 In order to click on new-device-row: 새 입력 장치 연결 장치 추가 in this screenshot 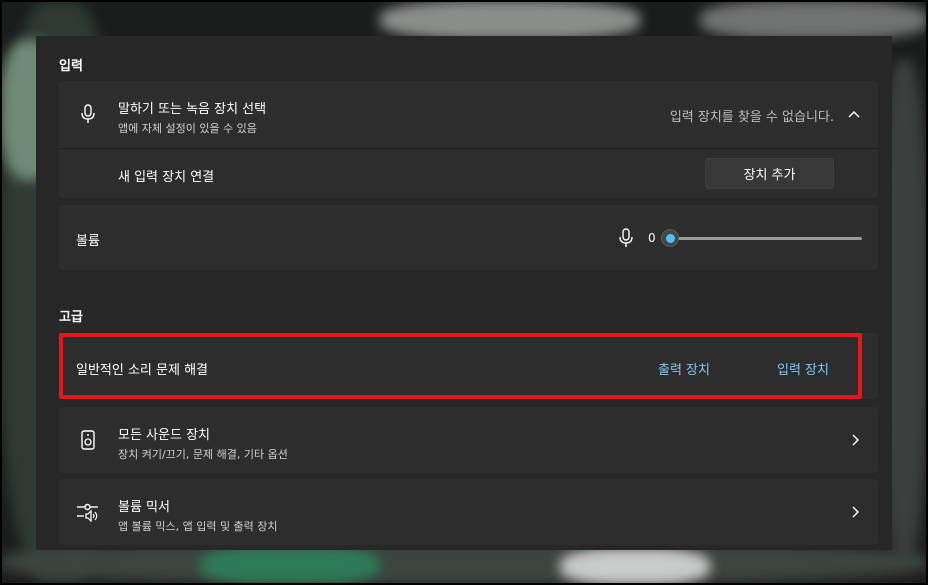, I will do `click(468, 173)`.